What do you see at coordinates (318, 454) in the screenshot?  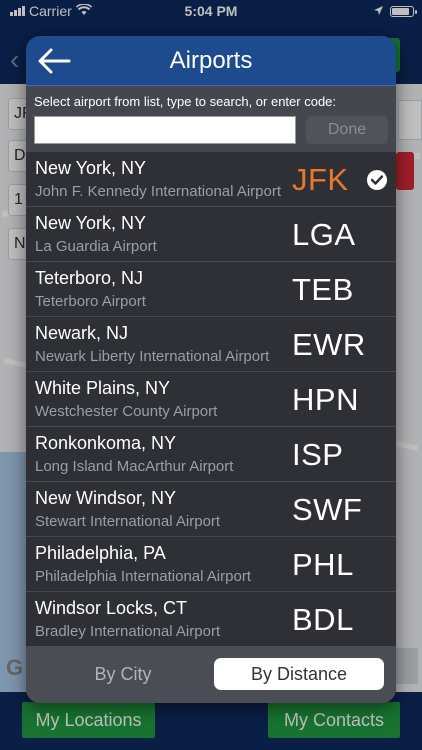 I see `airport-code: ISP` at bounding box center [318, 454].